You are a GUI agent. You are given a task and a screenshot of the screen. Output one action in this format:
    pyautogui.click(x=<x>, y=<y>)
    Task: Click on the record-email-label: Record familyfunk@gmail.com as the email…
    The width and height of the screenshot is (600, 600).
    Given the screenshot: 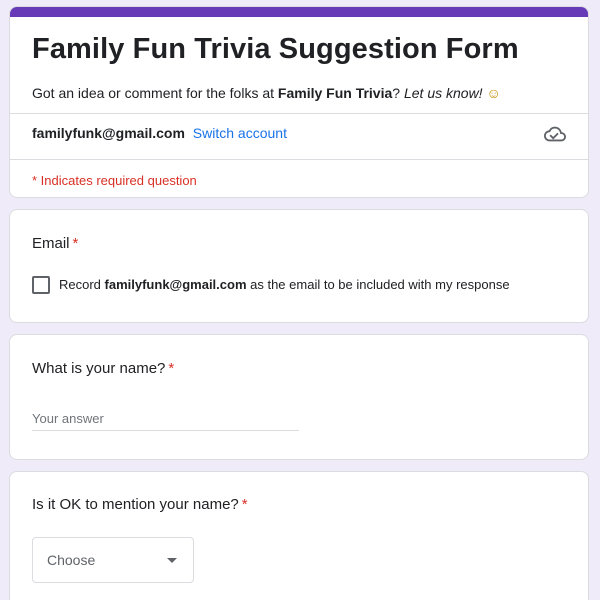 What is the action you would take?
    pyautogui.click(x=284, y=284)
    